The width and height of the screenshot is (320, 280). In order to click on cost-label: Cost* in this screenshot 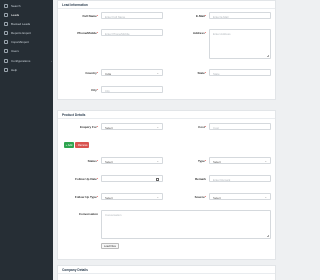, I will do `click(202, 127)`.